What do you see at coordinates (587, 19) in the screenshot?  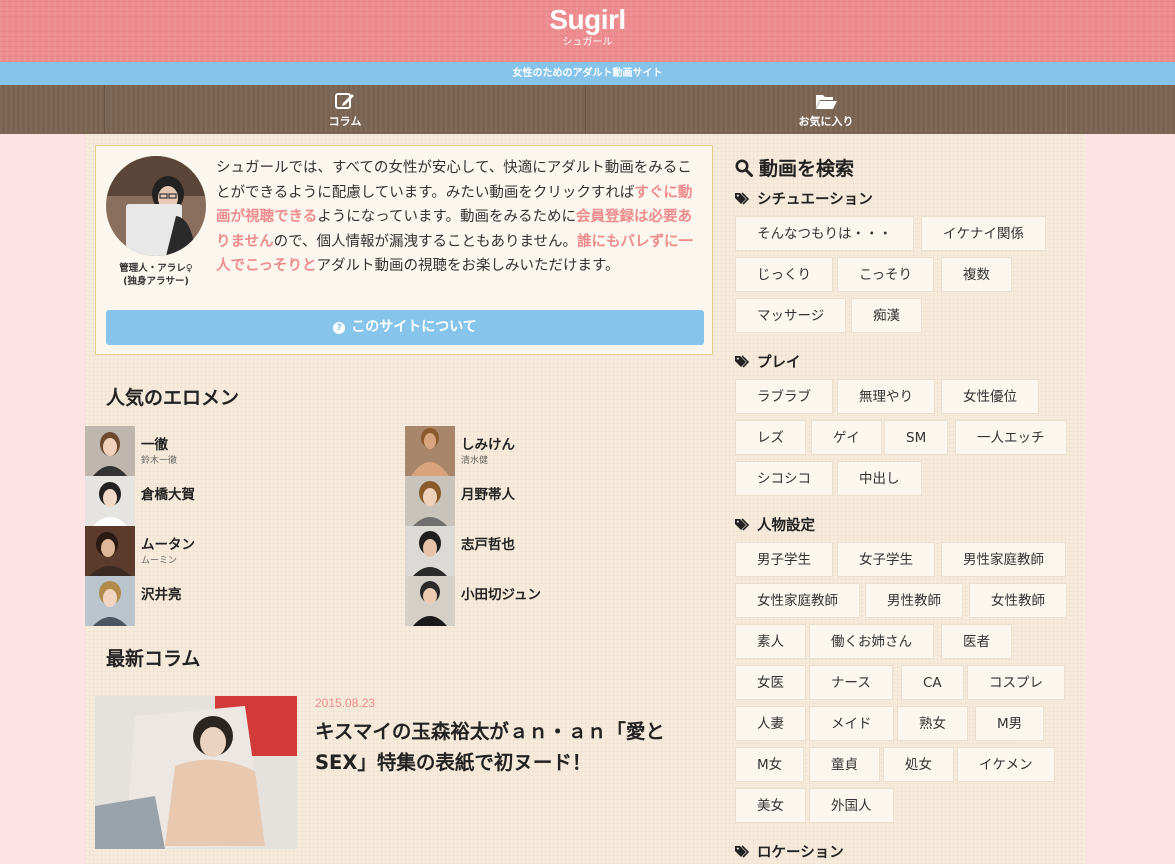 I see `logo-text: Sugirl` at bounding box center [587, 19].